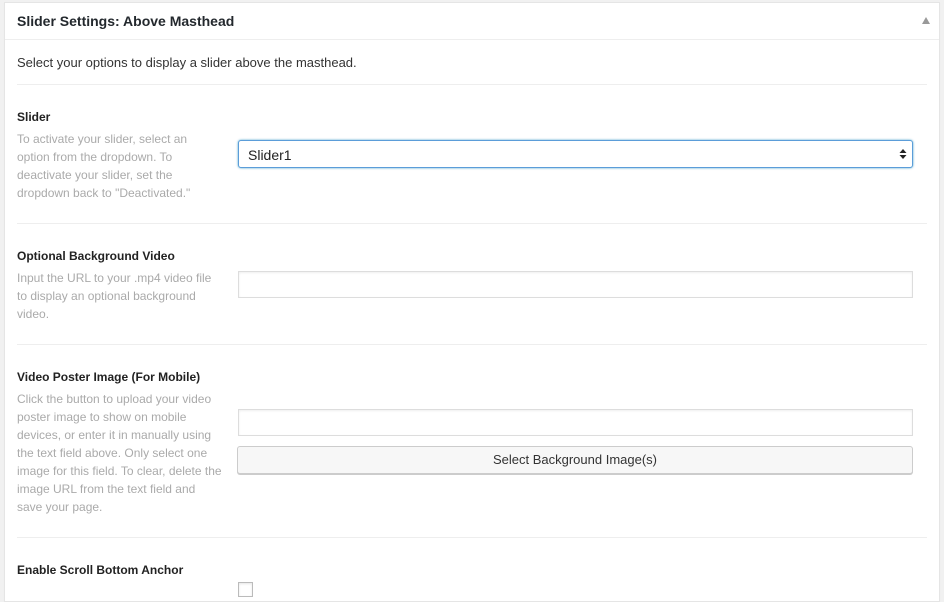 Image resolution: width=944 pixels, height=602 pixels. I want to click on select-arrows-icon, so click(903, 154).